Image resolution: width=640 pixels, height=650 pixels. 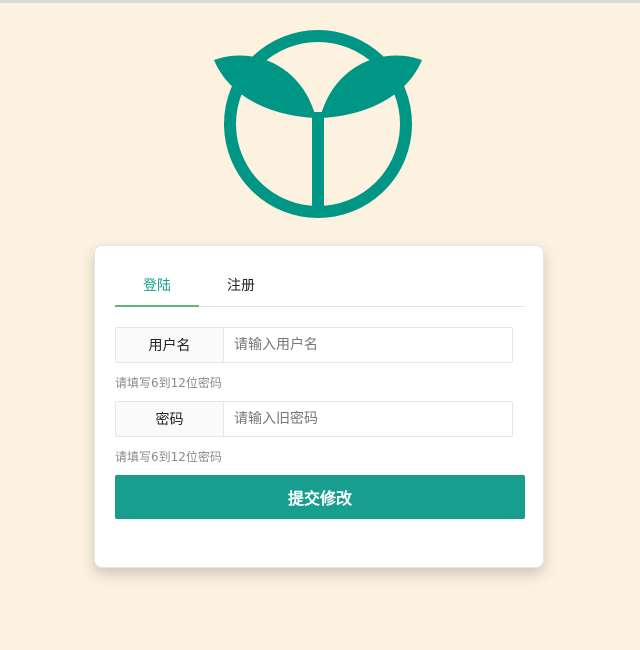 I want to click on username-label: 用户名, so click(x=170, y=345).